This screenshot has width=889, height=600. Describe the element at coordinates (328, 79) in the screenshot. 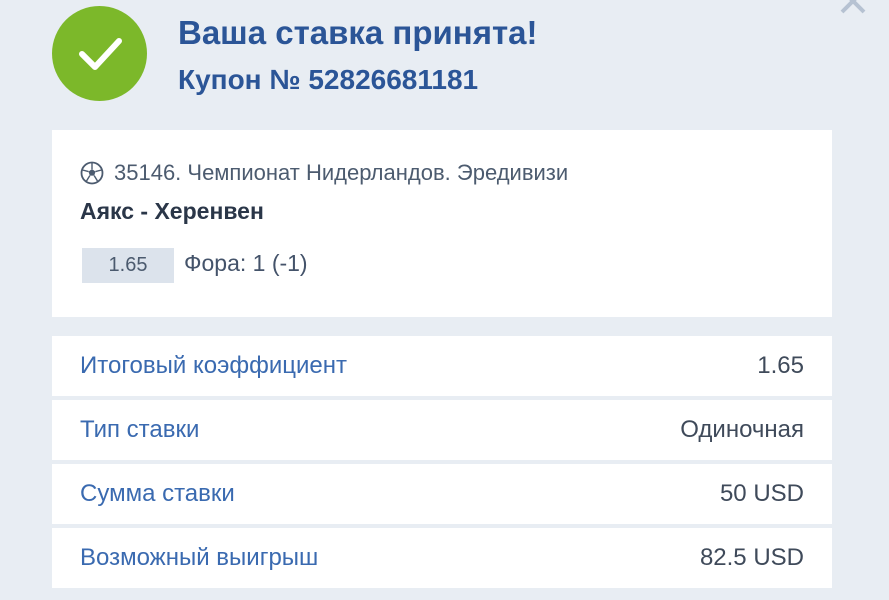

I see `coupon-number: Купон № 52826681181` at that location.